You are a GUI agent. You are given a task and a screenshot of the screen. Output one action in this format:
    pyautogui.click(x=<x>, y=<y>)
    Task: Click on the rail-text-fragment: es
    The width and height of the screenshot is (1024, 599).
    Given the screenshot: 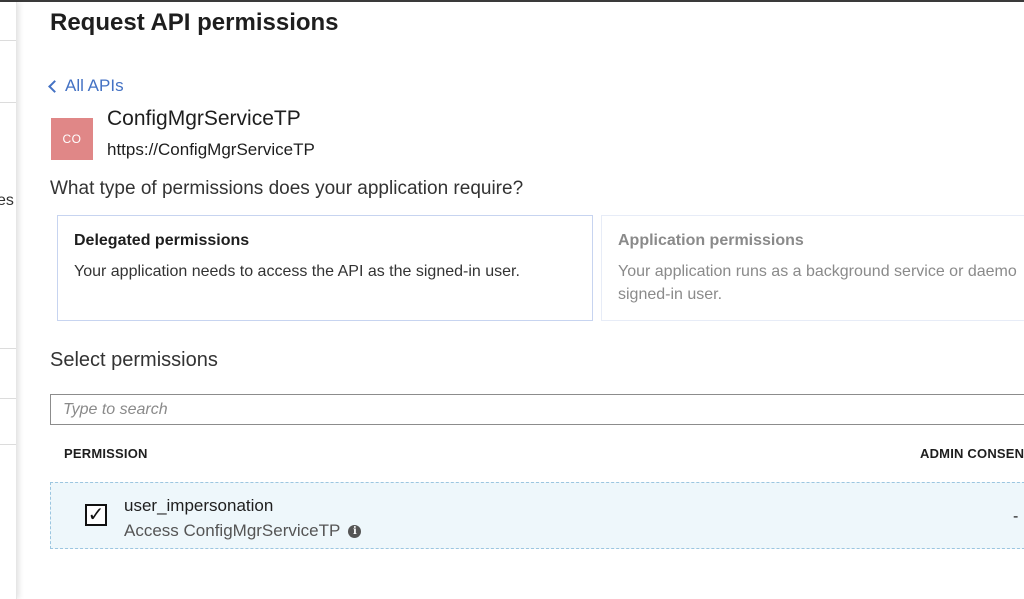 What is the action you would take?
    pyautogui.click(x=7, y=200)
    